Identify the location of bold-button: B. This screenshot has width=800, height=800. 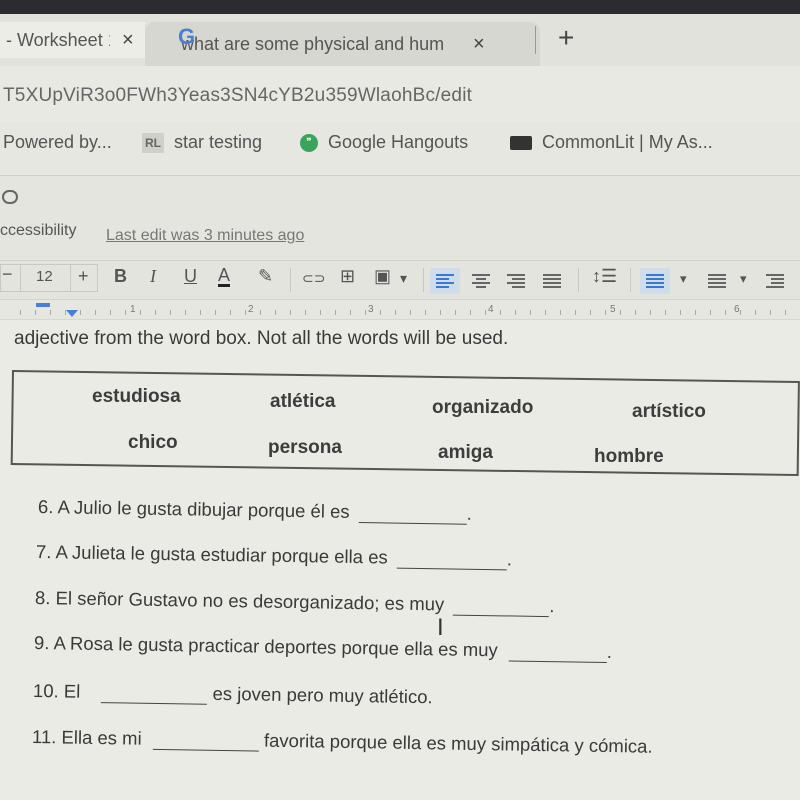
(120, 276).